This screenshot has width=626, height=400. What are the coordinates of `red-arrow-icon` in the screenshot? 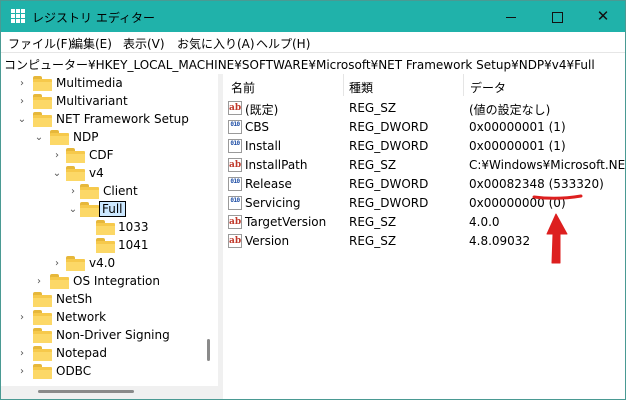 It's located at (557, 238).